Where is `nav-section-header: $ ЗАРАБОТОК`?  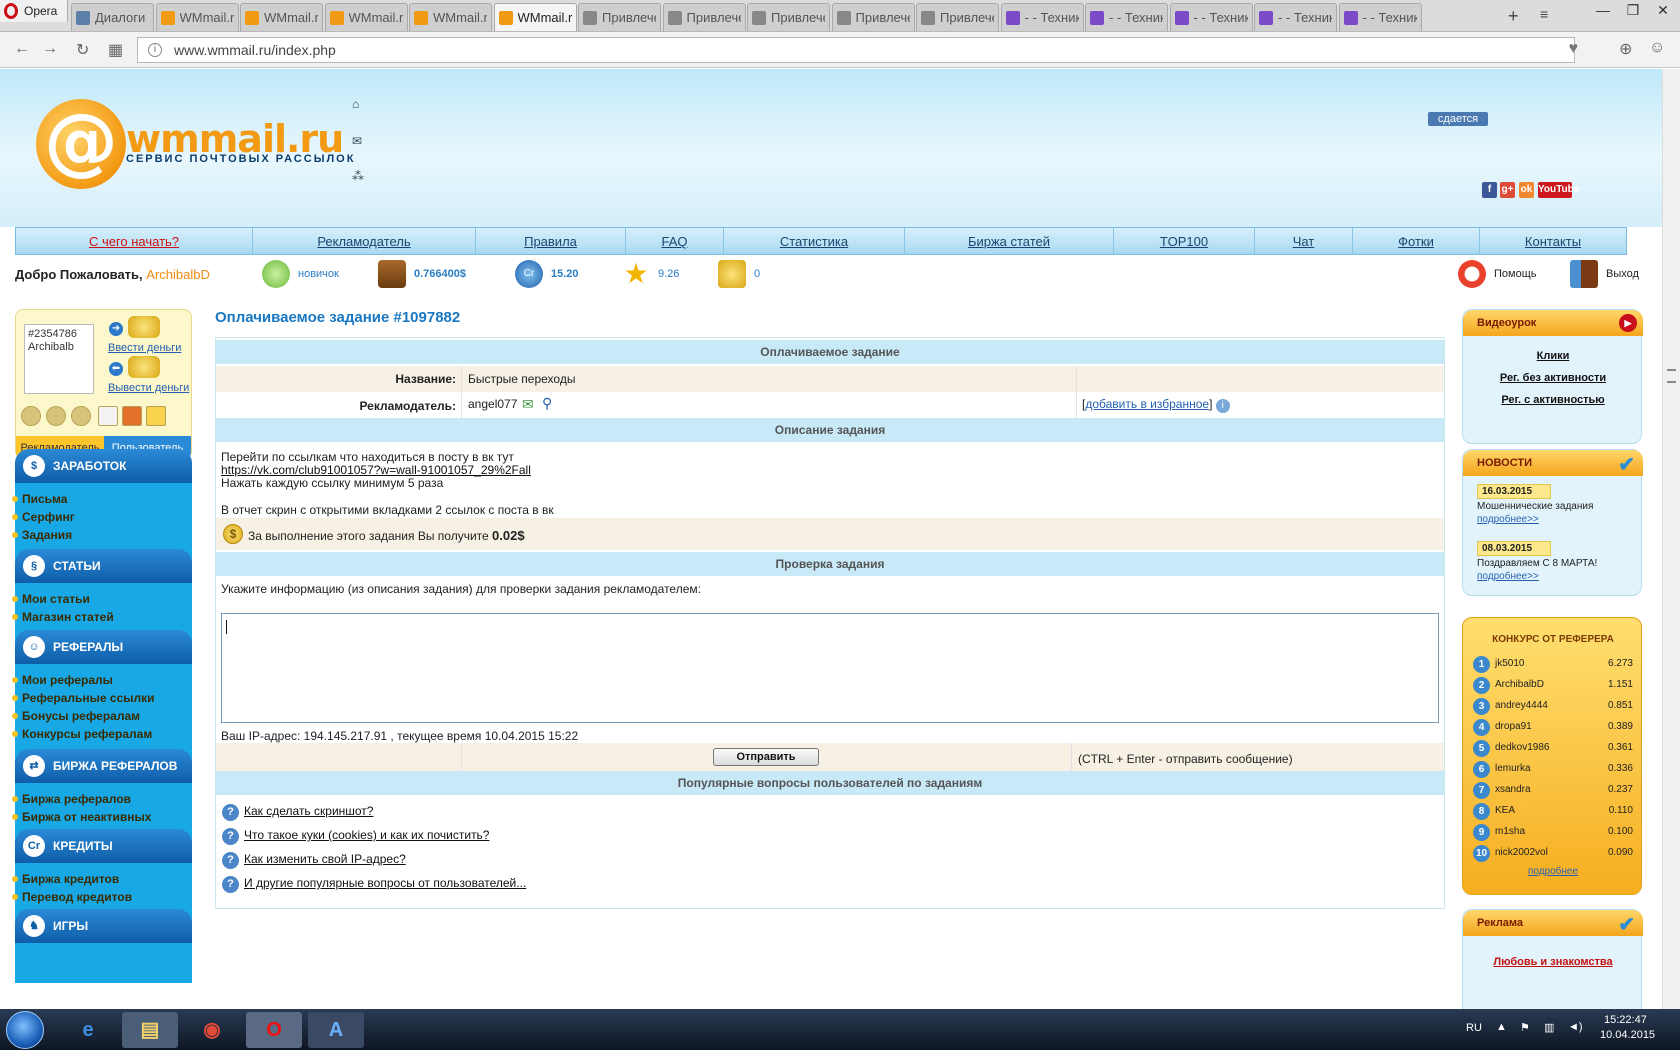 nav-section-header: $ ЗАРАБОТОК is located at coordinates (103, 466).